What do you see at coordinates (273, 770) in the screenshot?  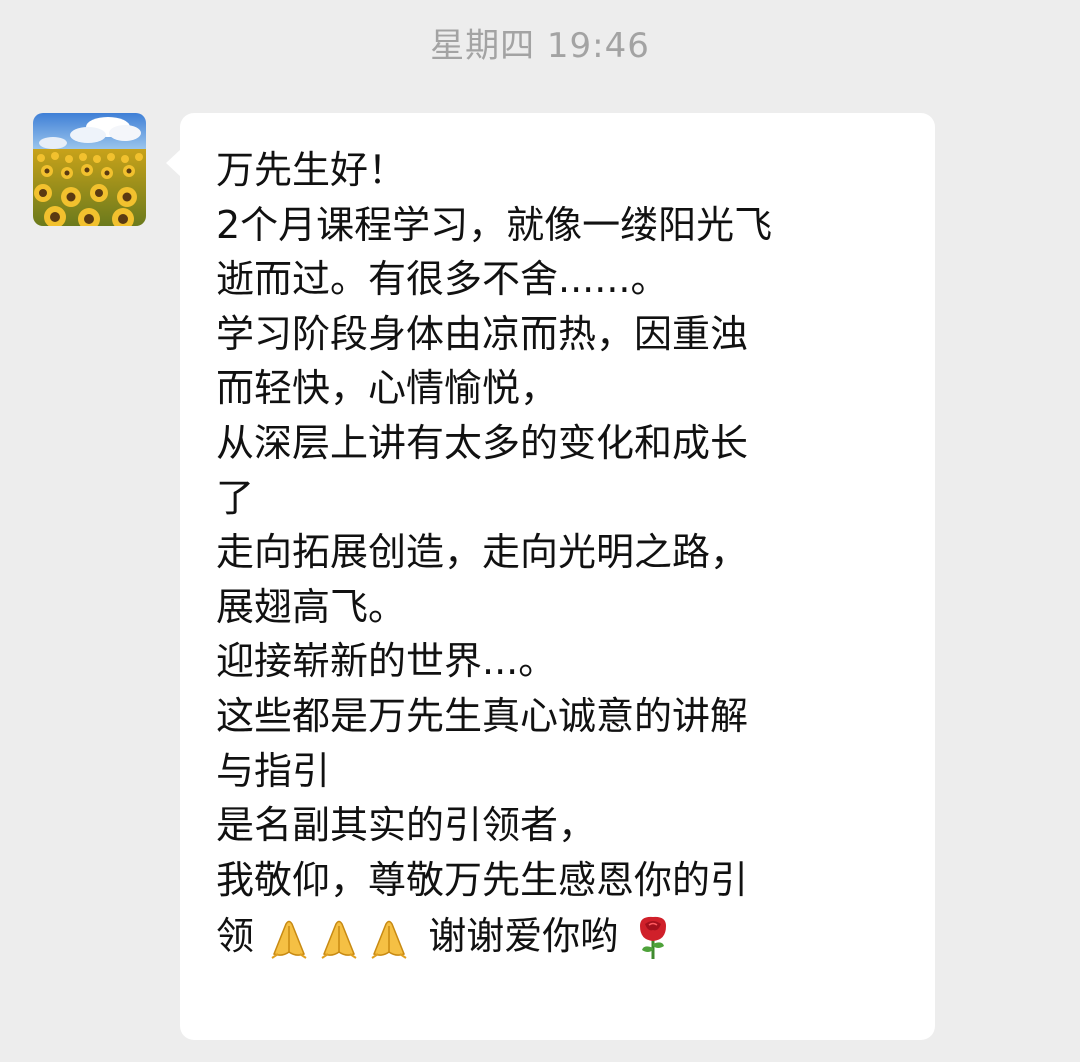 I see `message-line: 与指引` at bounding box center [273, 770].